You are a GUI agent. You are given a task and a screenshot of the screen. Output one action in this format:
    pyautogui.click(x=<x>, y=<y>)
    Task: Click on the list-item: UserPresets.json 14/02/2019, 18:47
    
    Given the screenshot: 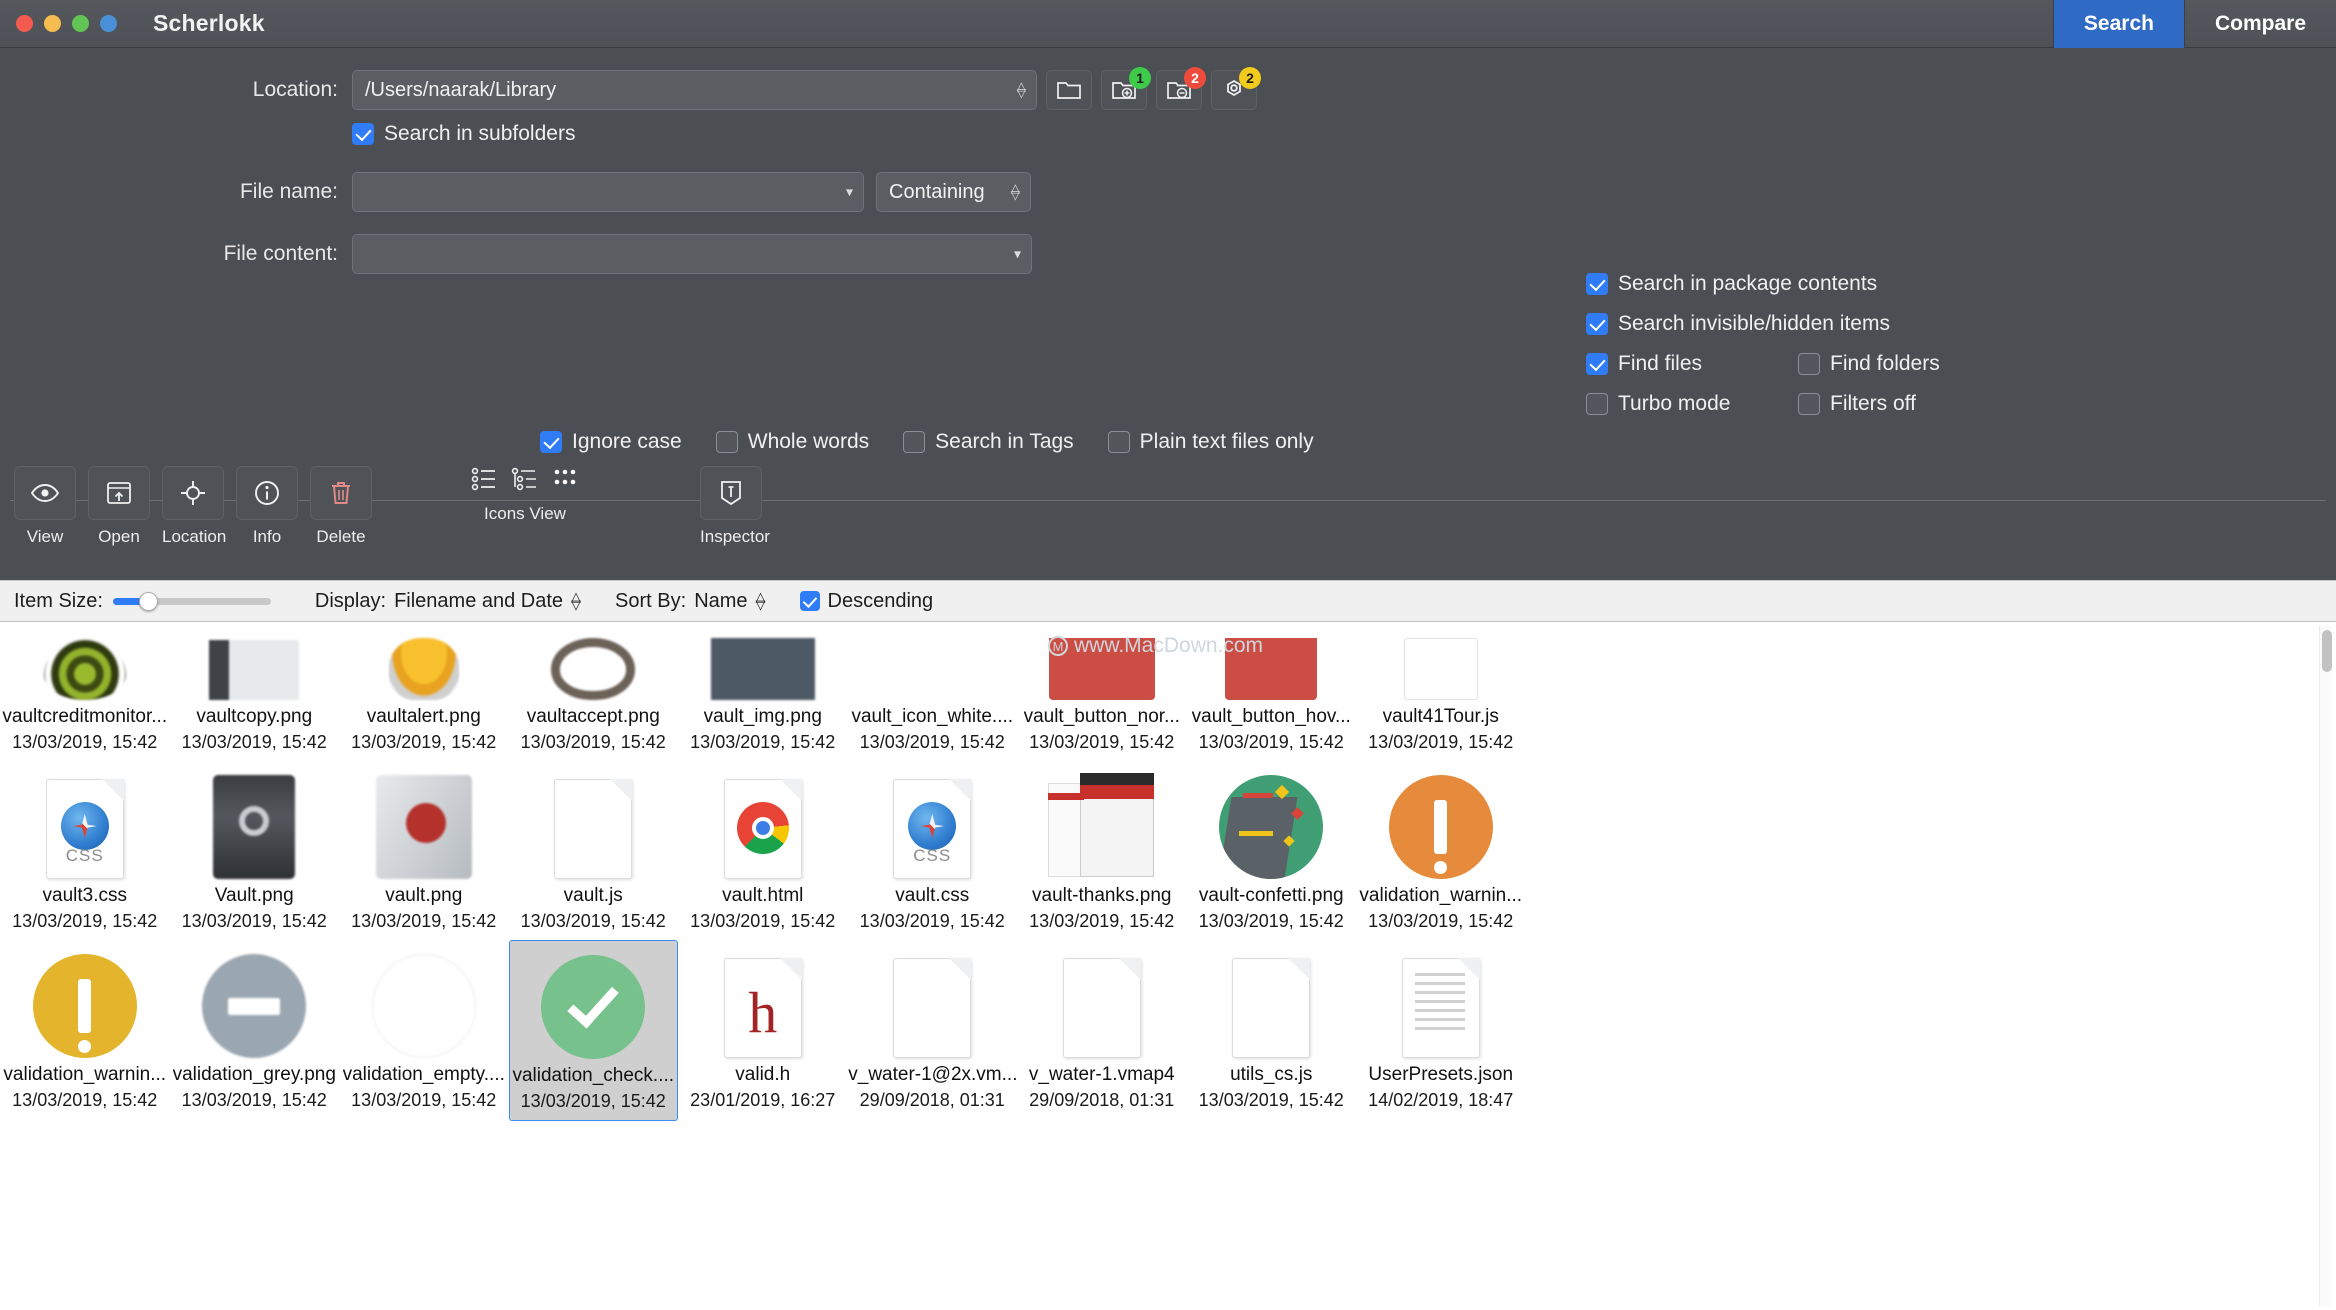 What is the action you would take?
    pyautogui.click(x=1441, y=1030)
    